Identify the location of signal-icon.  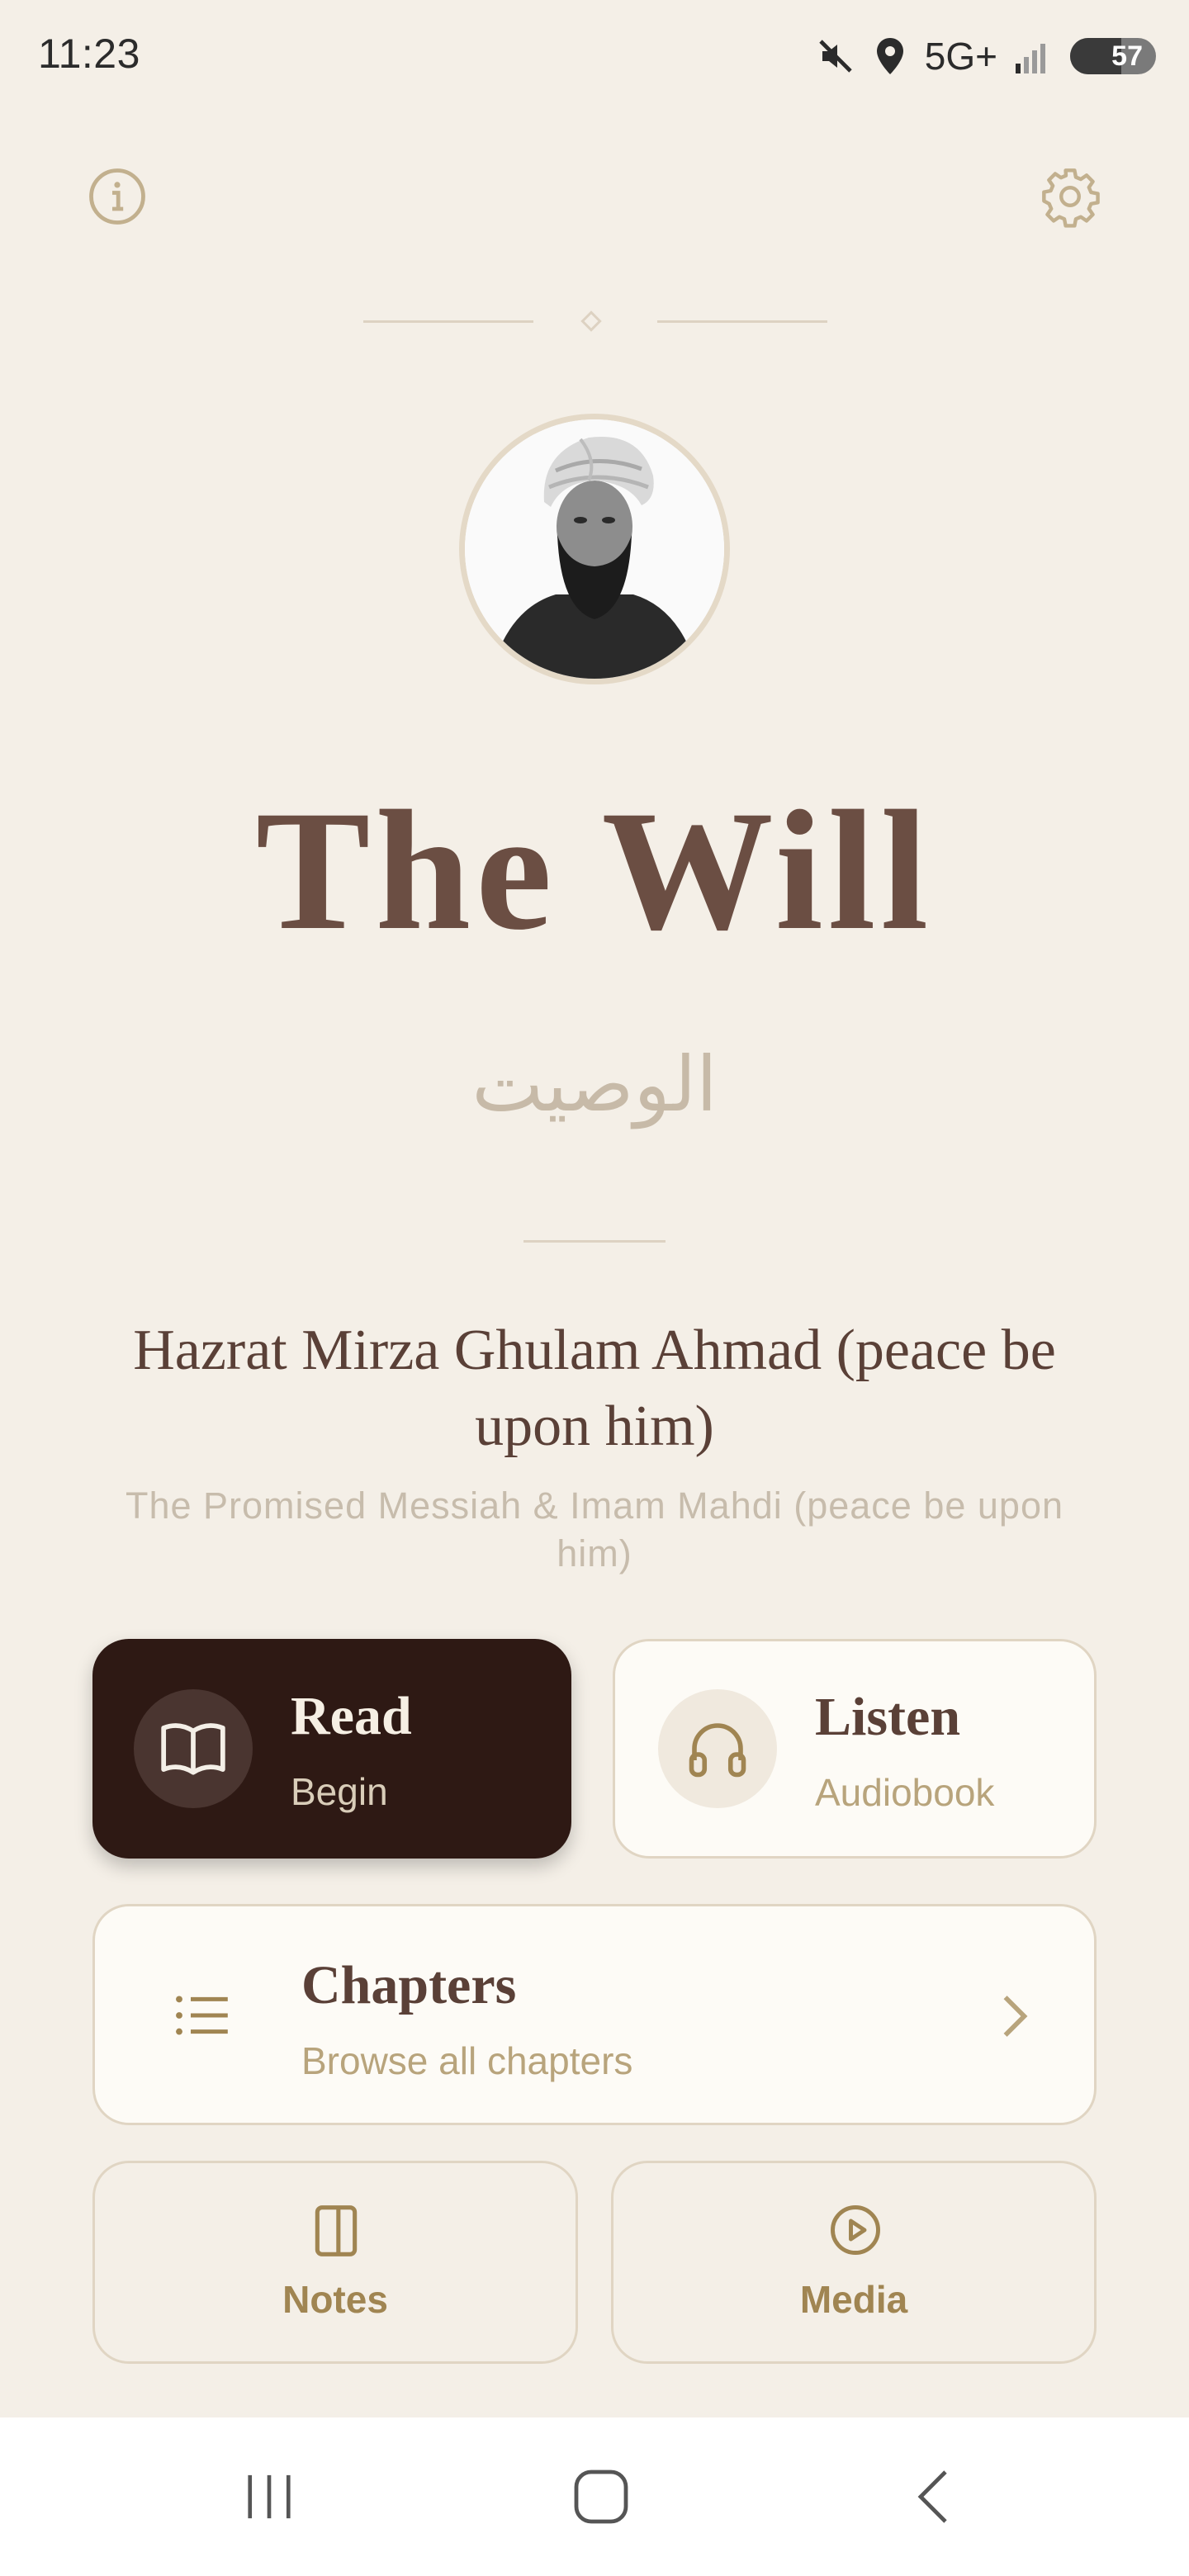
(1030, 58).